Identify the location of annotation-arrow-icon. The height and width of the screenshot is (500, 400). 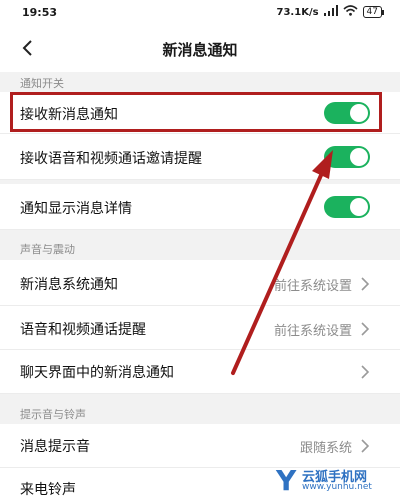
(282, 262).